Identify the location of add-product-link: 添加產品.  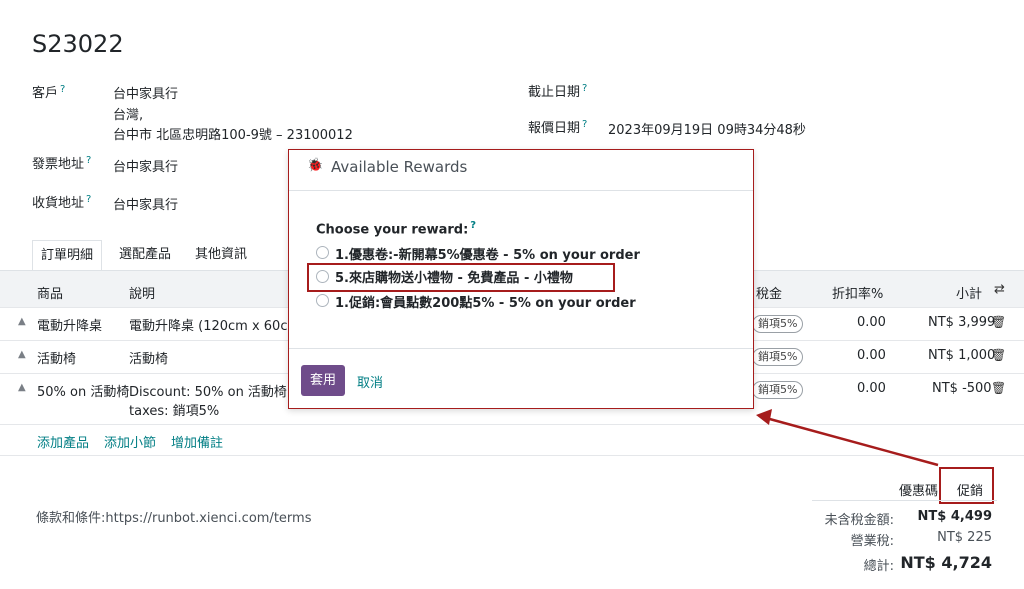
(63, 441).